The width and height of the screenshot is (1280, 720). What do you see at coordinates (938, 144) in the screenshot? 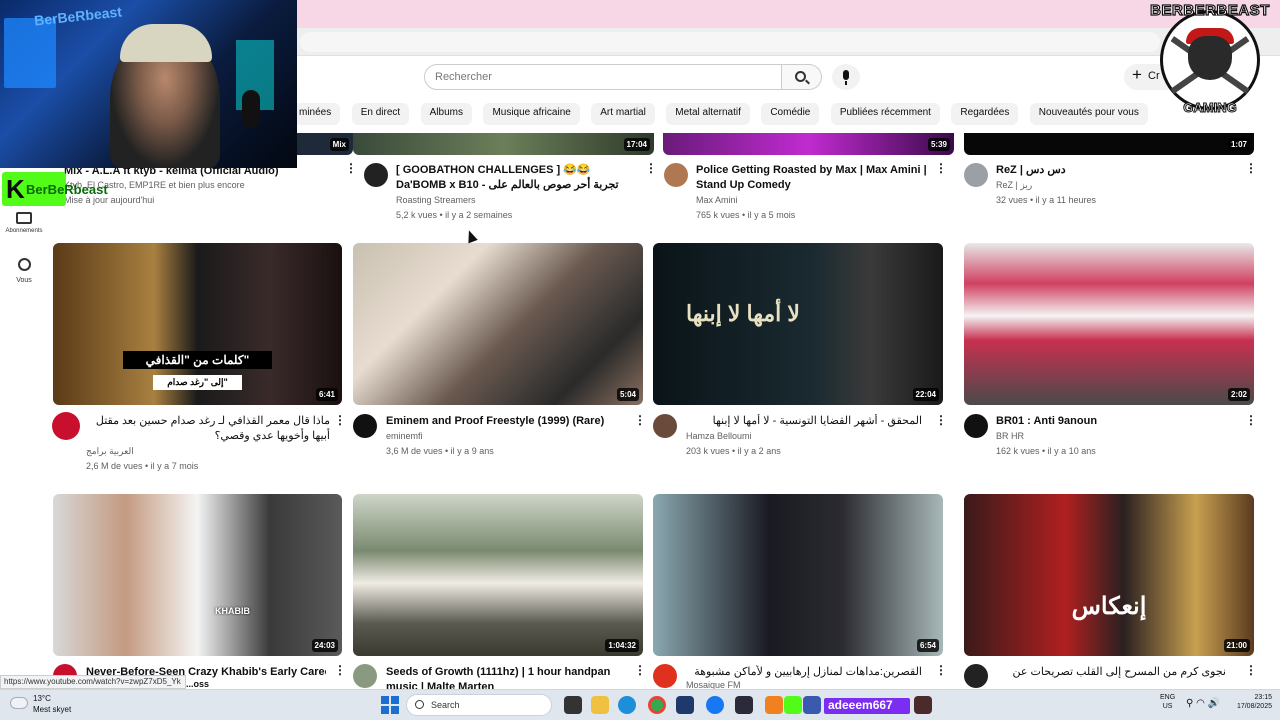
I see `duration-badge: 5:39` at bounding box center [938, 144].